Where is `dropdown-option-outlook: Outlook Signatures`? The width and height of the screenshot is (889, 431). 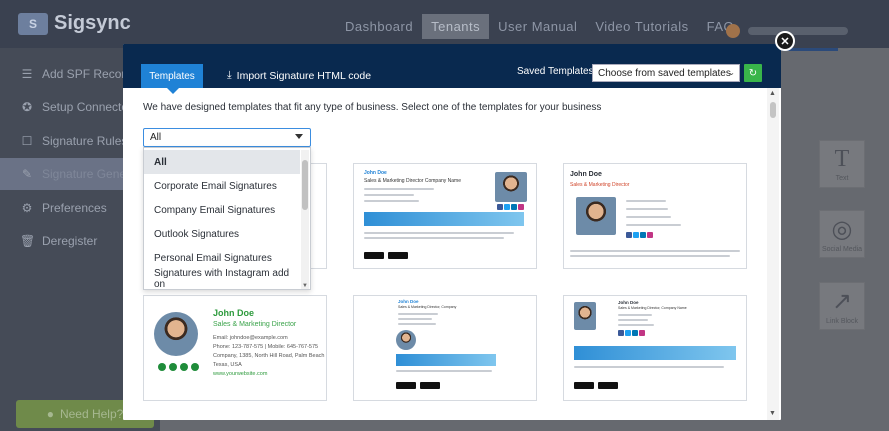 dropdown-option-outlook: Outlook Signatures is located at coordinates (222, 234).